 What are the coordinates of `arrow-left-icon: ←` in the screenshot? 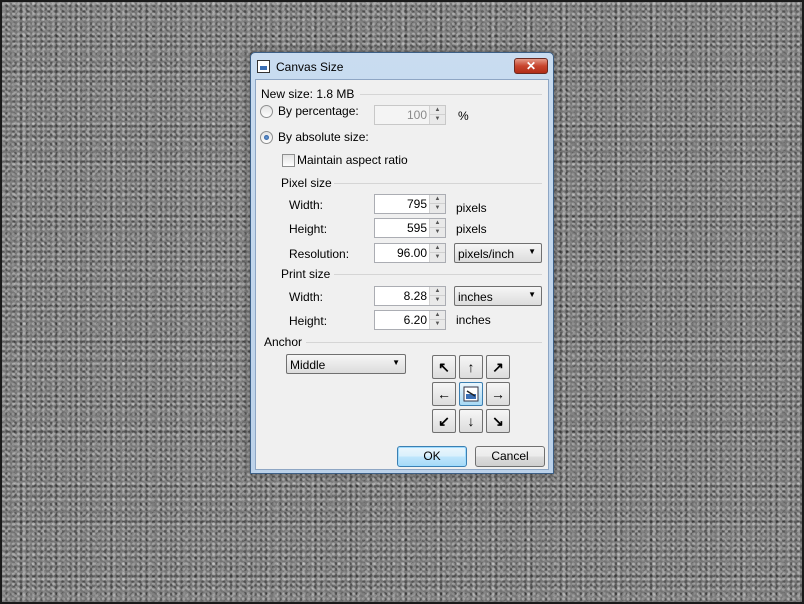 It's located at (444, 394).